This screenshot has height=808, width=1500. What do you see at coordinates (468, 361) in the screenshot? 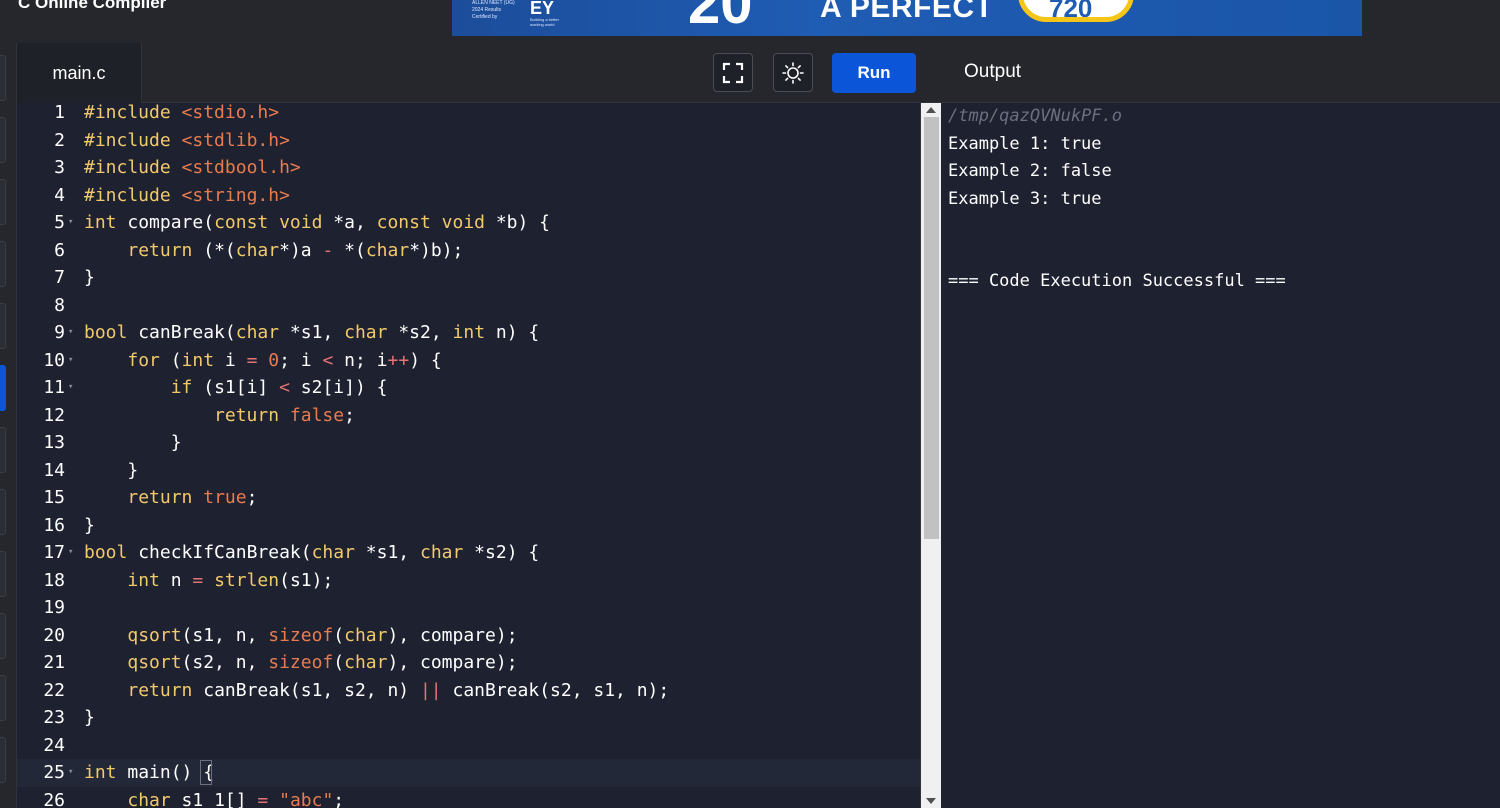
I see `code-line: 10 ▾ for (int i = 0; i < n; i++) {` at bounding box center [468, 361].